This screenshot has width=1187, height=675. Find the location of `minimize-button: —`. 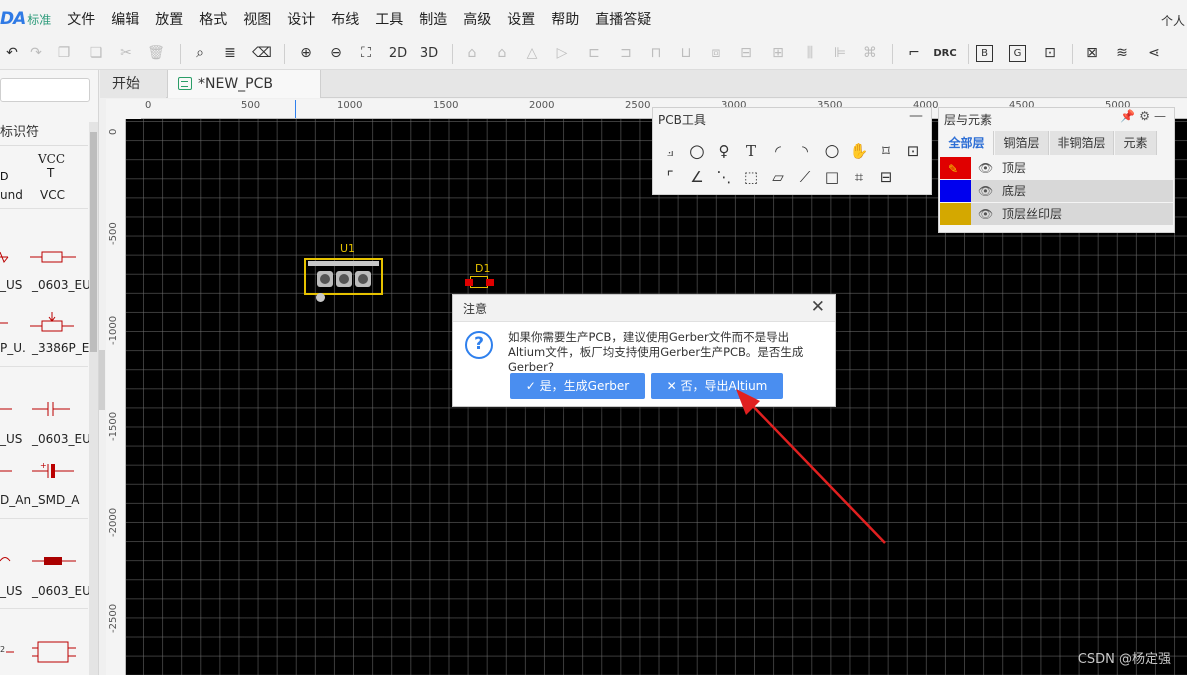

minimize-button: — is located at coordinates (916, 116).